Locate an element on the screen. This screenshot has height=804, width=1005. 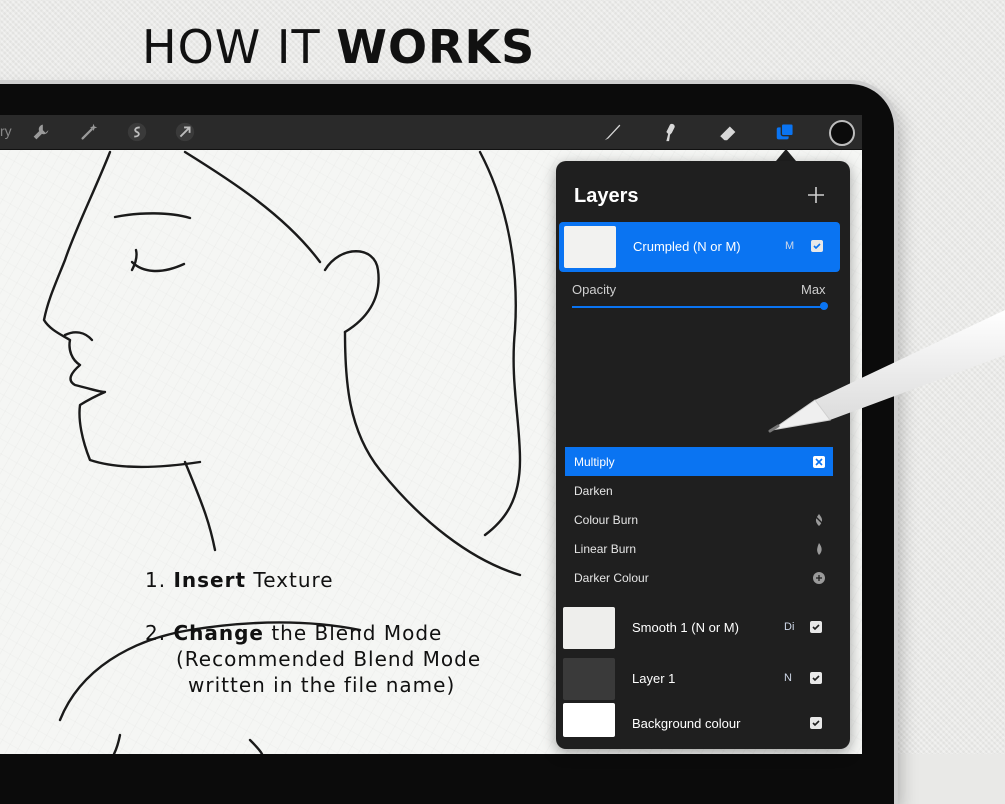
opacity-label: Opacity is located at coordinates (594, 289).